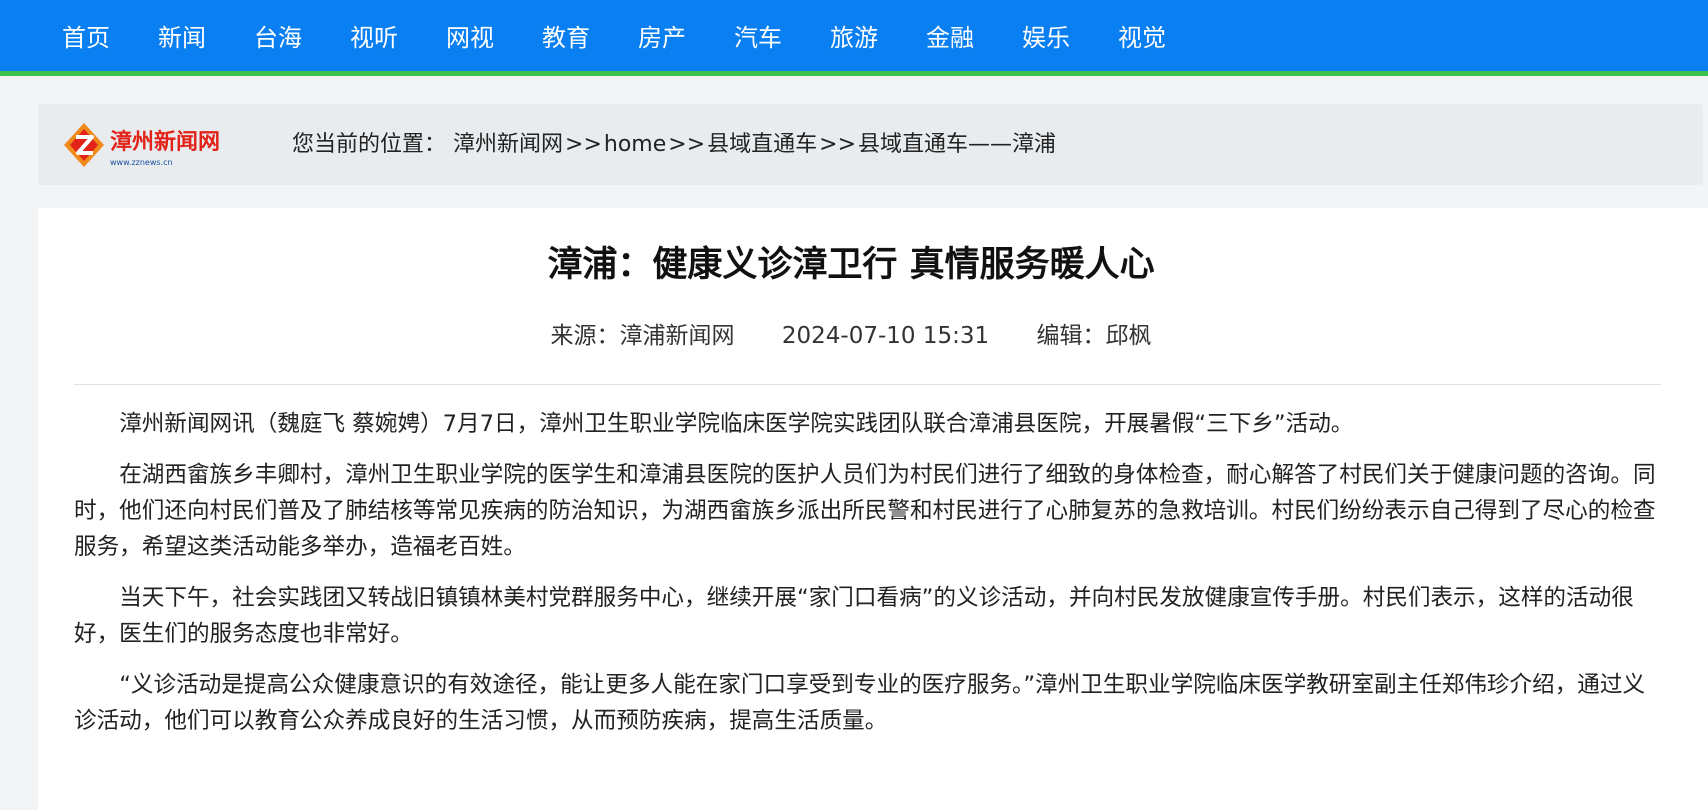 This screenshot has height=810, width=1708. I want to click on nav-item-realestate: 房产, so click(686, 38).